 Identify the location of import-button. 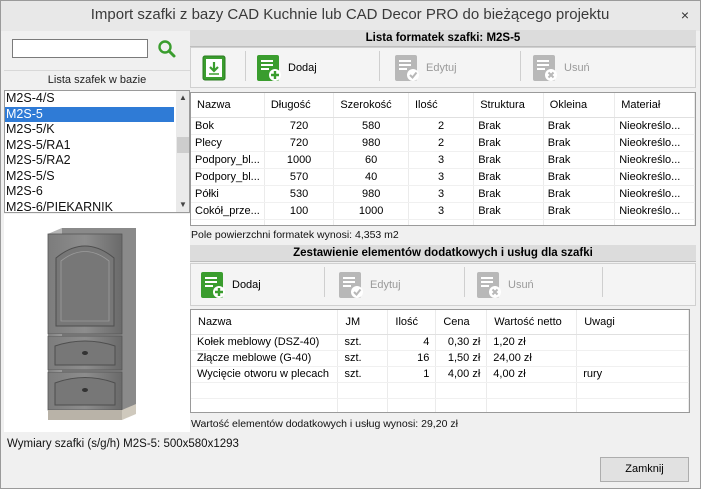
(214, 68).